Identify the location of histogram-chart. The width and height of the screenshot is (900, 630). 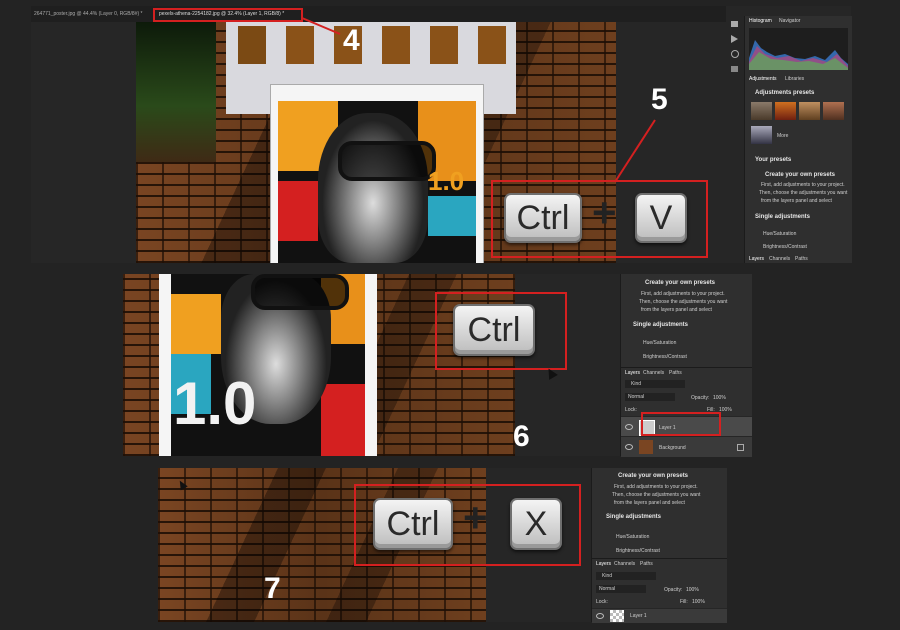
(798, 55).